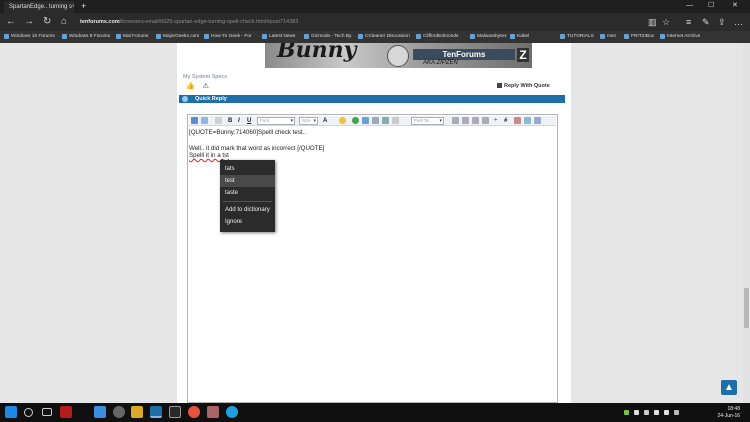 Image resolution: width=750 pixels, height=422 pixels. I want to click on favorite-star-icon: ☆, so click(666, 22).